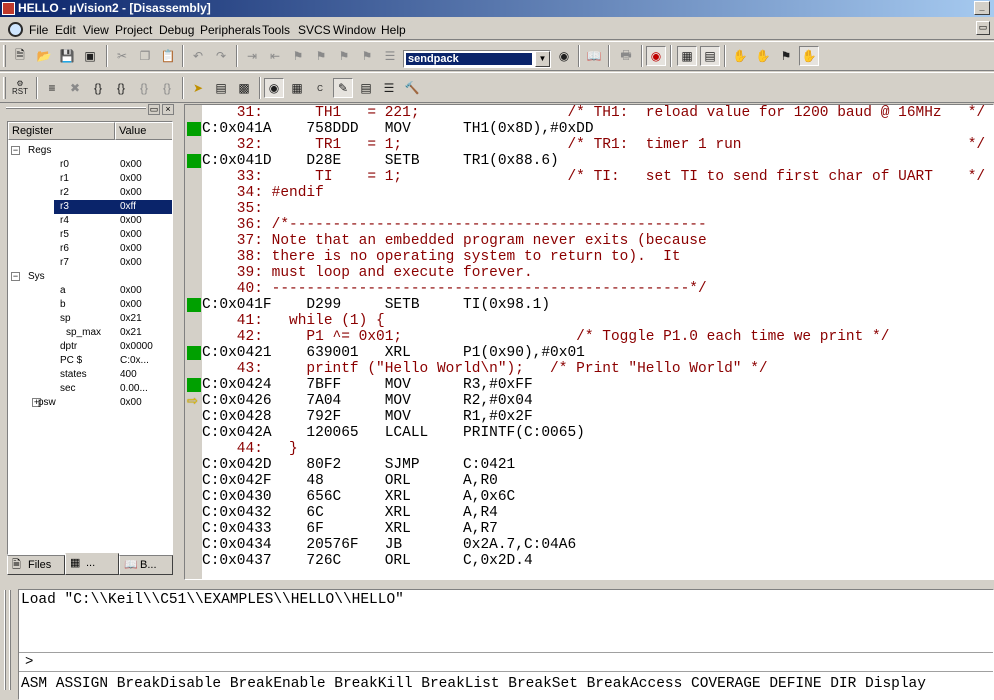 The image size is (994, 700). I want to click on register-row: sp_max 0x21, so click(90, 333).